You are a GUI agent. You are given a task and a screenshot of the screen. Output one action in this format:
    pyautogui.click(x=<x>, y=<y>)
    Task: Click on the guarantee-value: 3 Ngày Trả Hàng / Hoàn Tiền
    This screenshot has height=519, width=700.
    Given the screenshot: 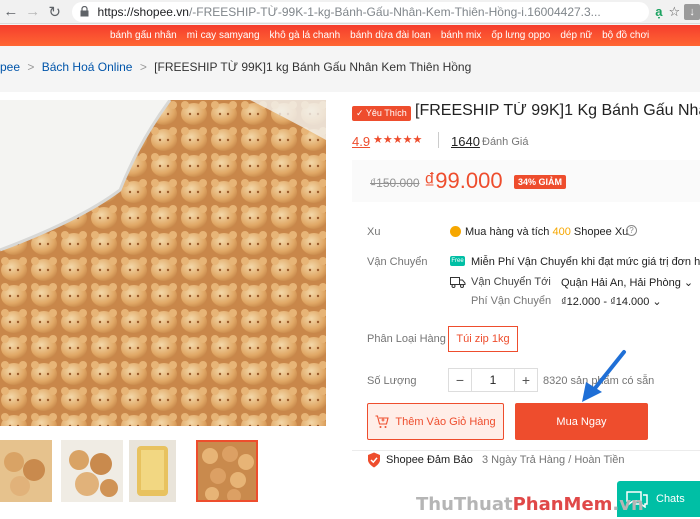 What is the action you would take?
    pyautogui.click(x=553, y=460)
    